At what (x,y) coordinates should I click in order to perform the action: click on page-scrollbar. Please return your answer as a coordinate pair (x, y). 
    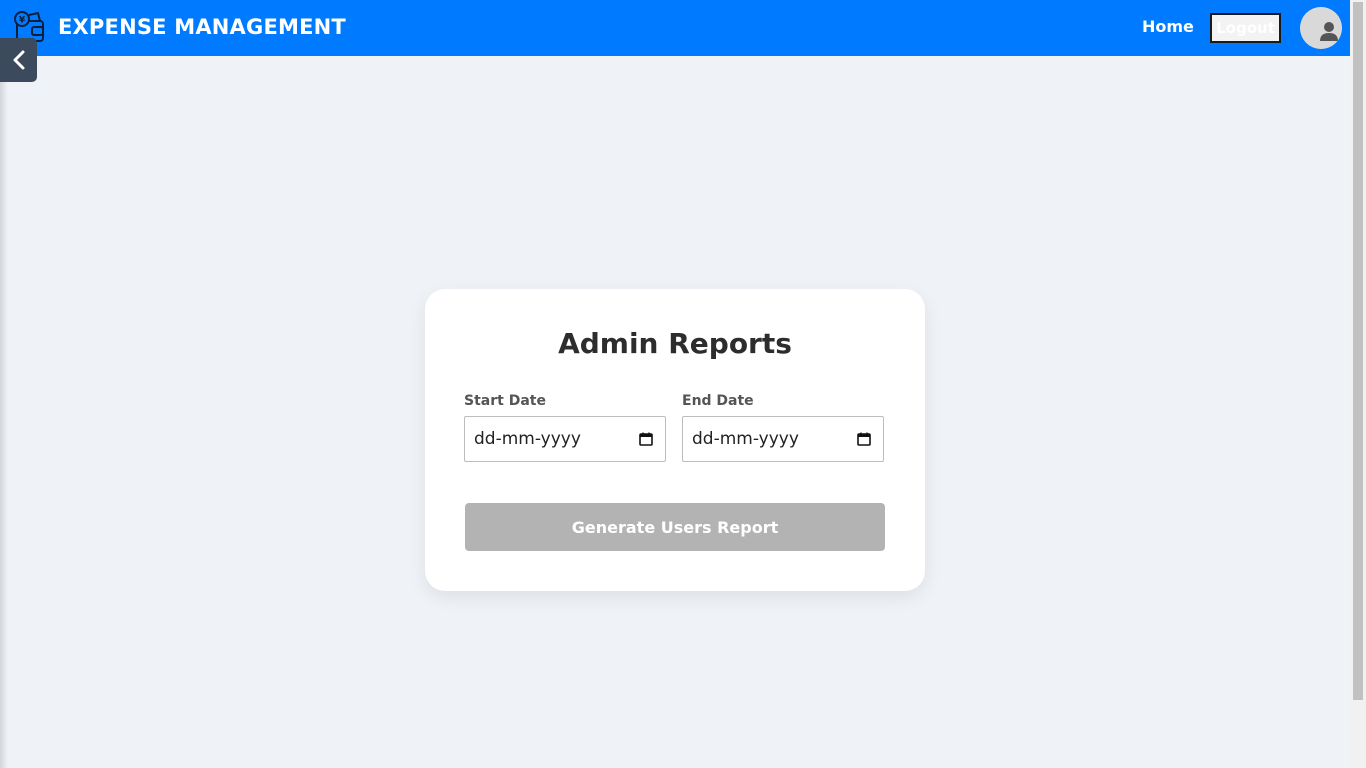
    Looking at the image, I should click on (1358, 384).